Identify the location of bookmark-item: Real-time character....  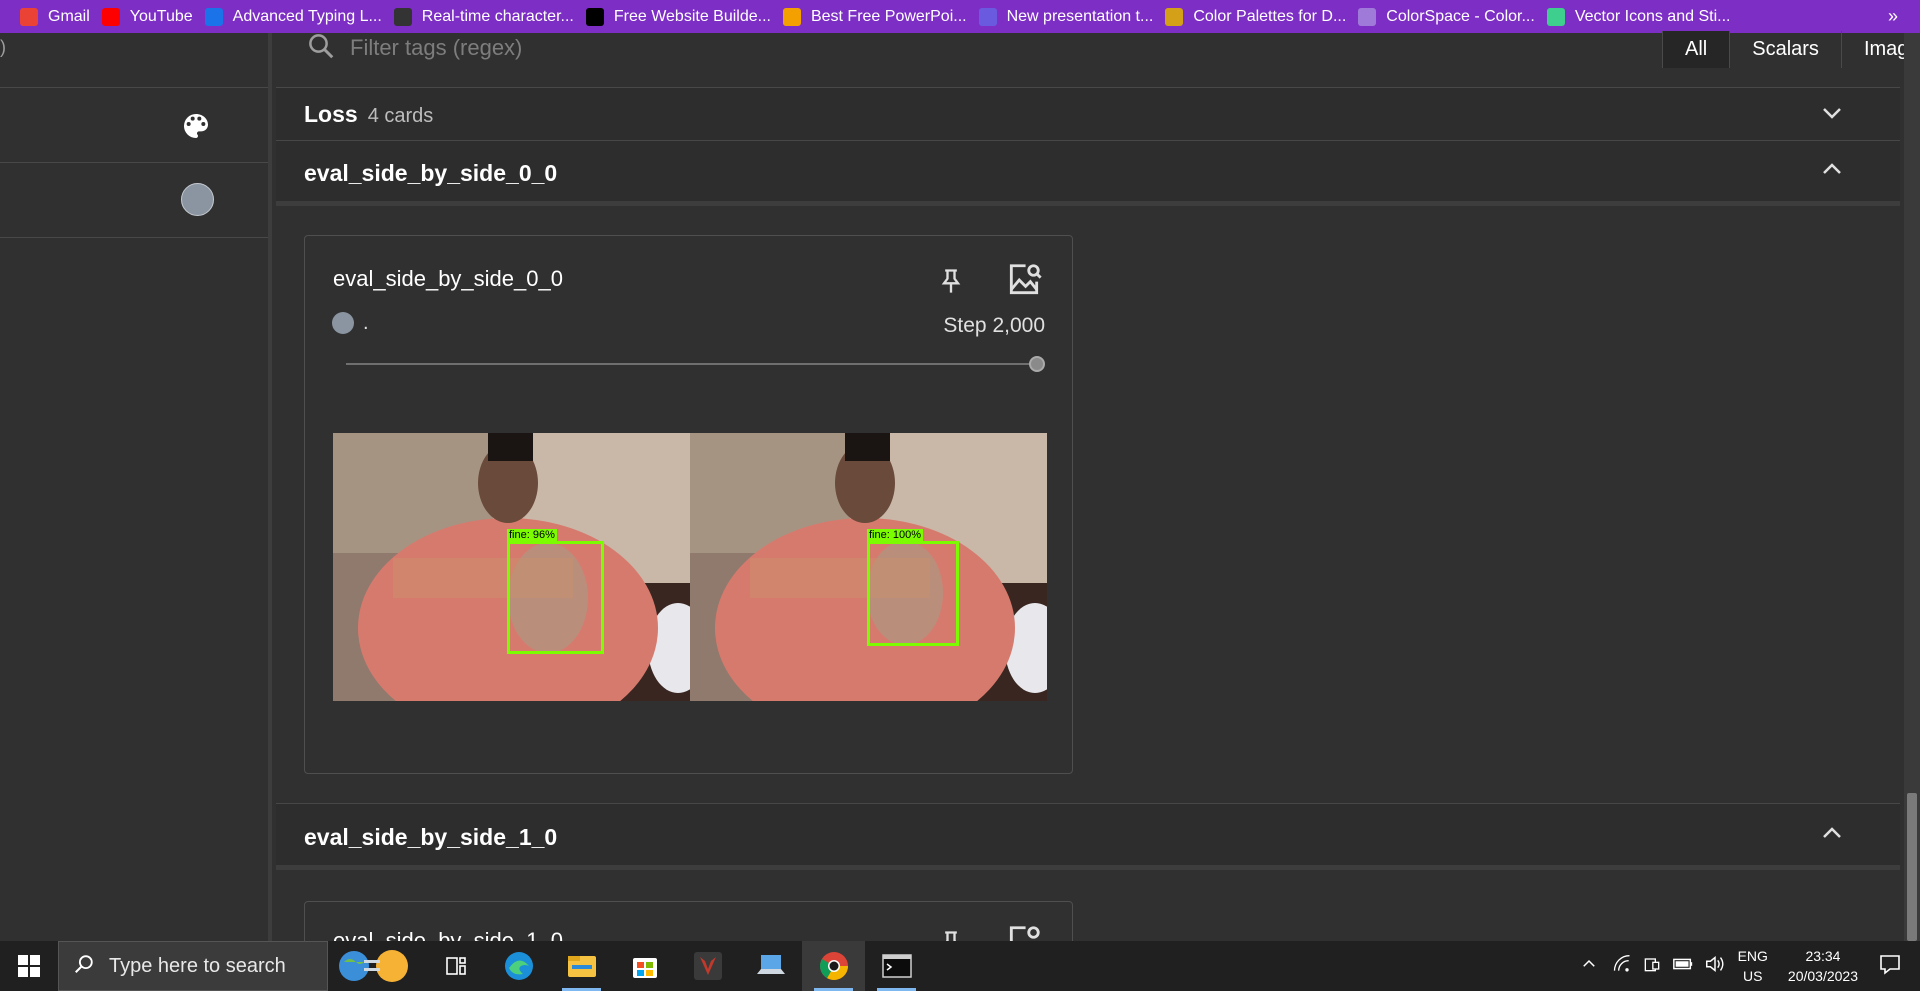
(488, 16).